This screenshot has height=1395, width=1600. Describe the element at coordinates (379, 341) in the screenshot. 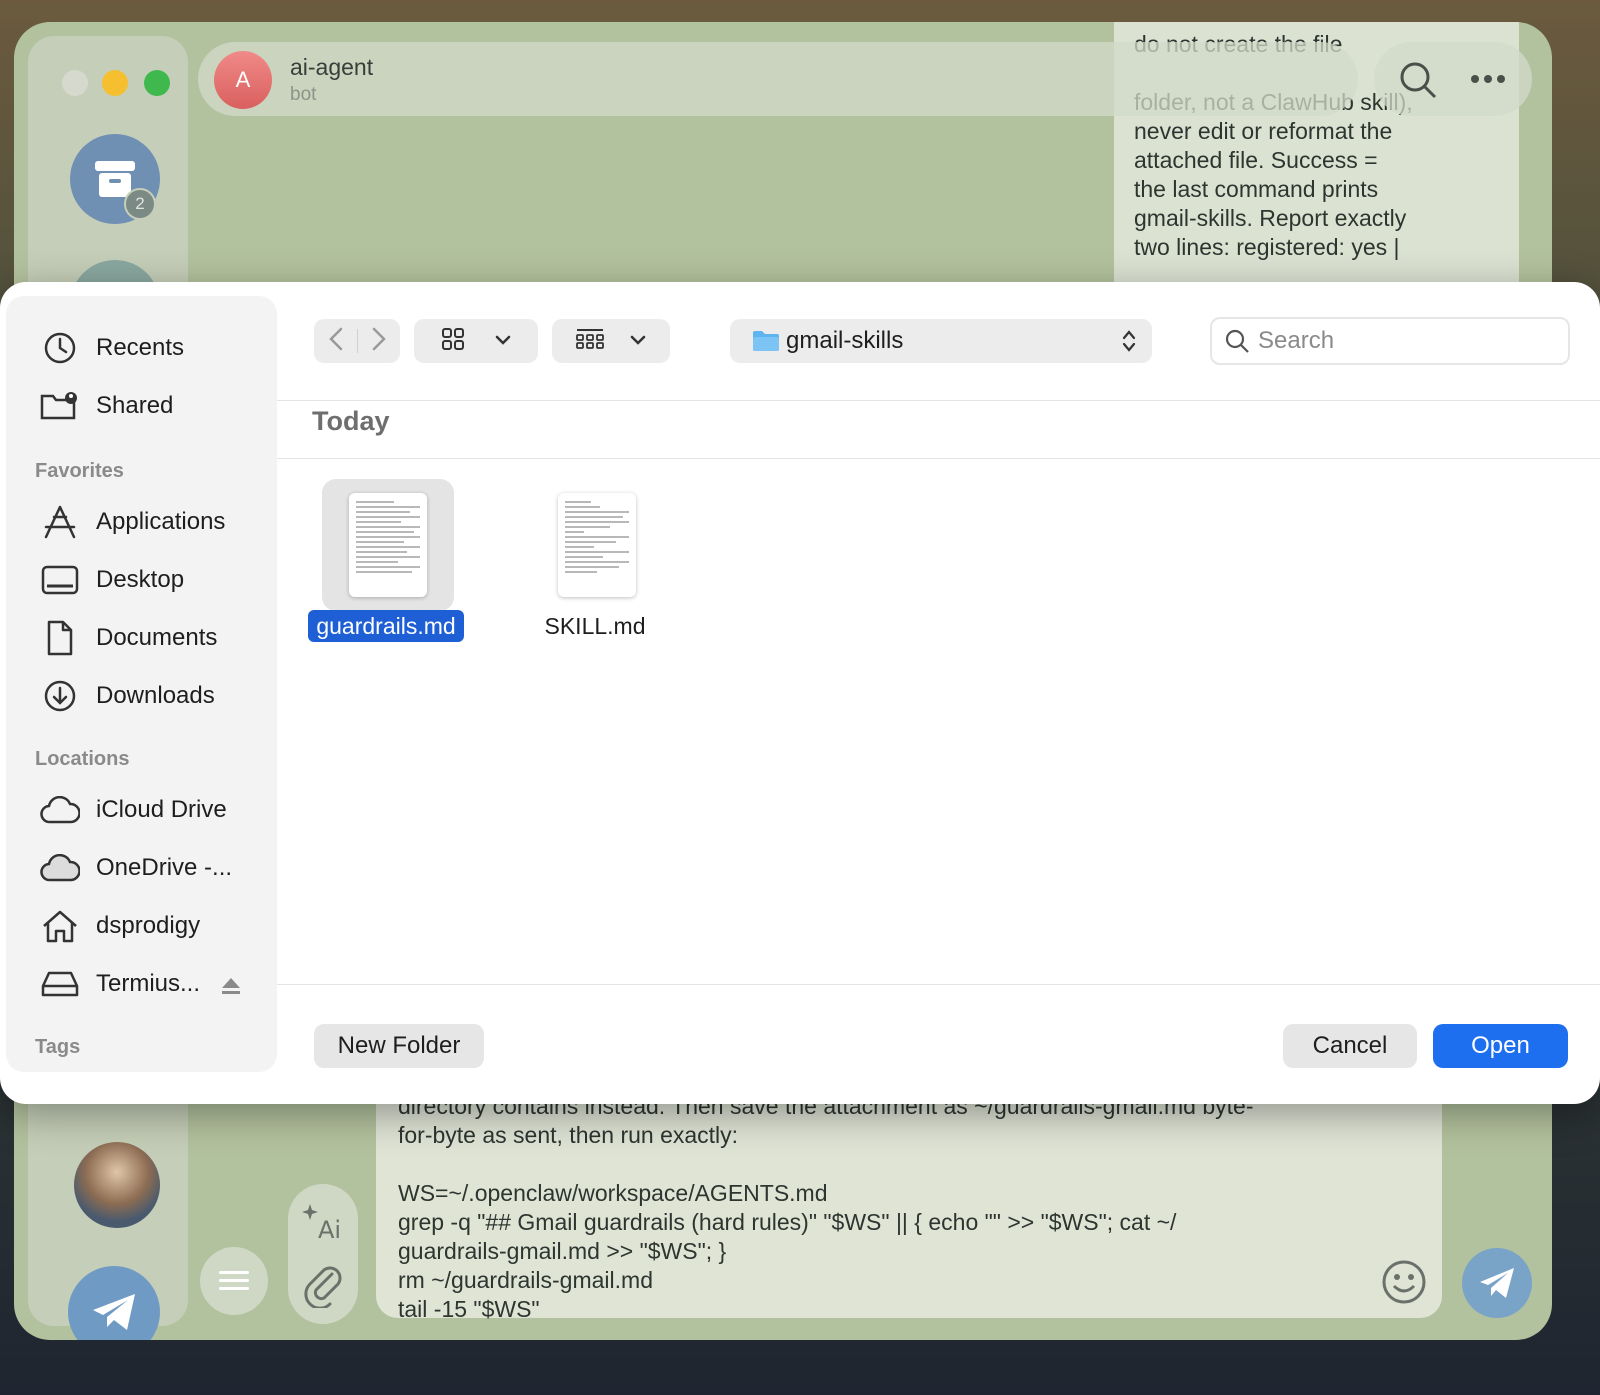

I see `forward-chevron-icon` at that location.